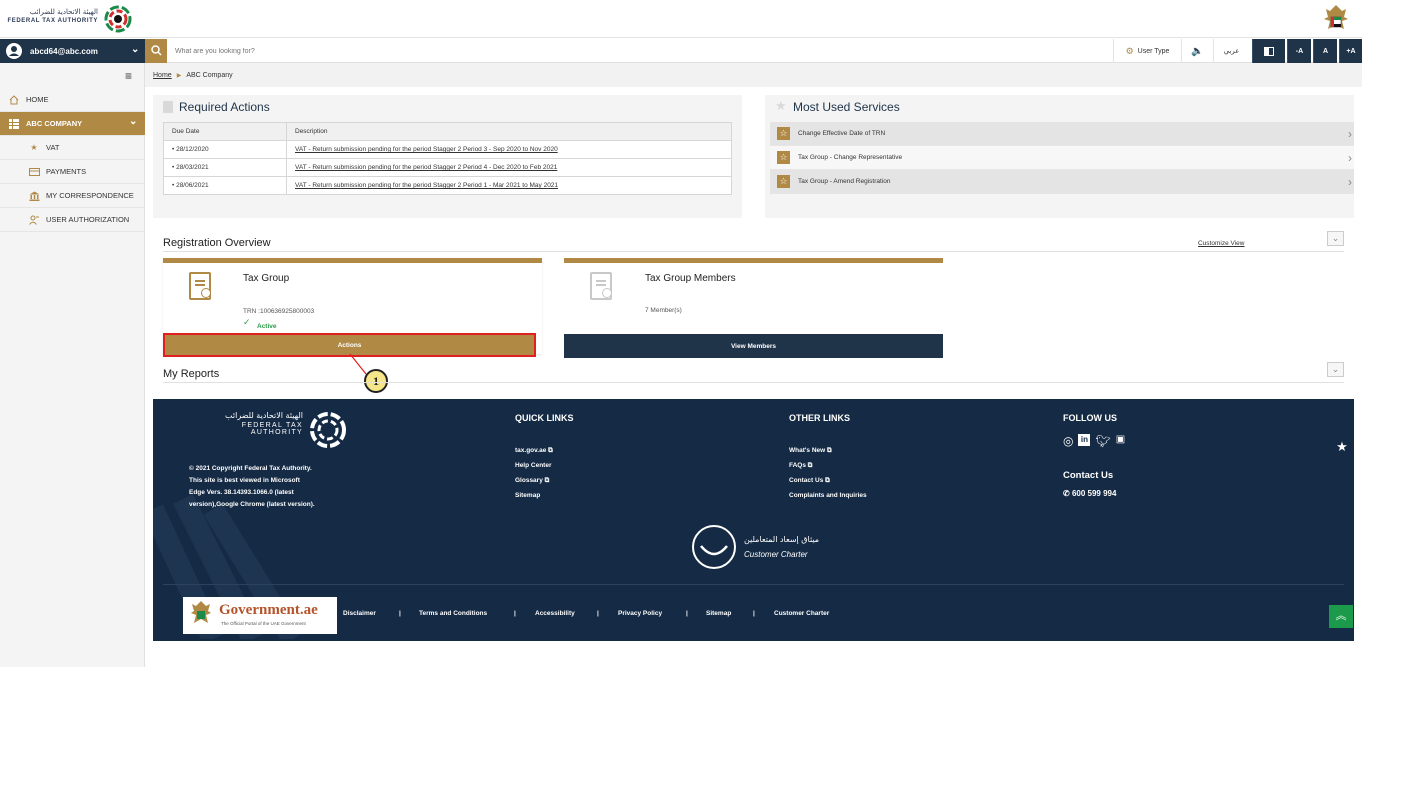  What do you see at coordinates (718, 613) in the screenshot?
I see `footer-link-sitemap: Sitemap` at bounding box center [718, 613].